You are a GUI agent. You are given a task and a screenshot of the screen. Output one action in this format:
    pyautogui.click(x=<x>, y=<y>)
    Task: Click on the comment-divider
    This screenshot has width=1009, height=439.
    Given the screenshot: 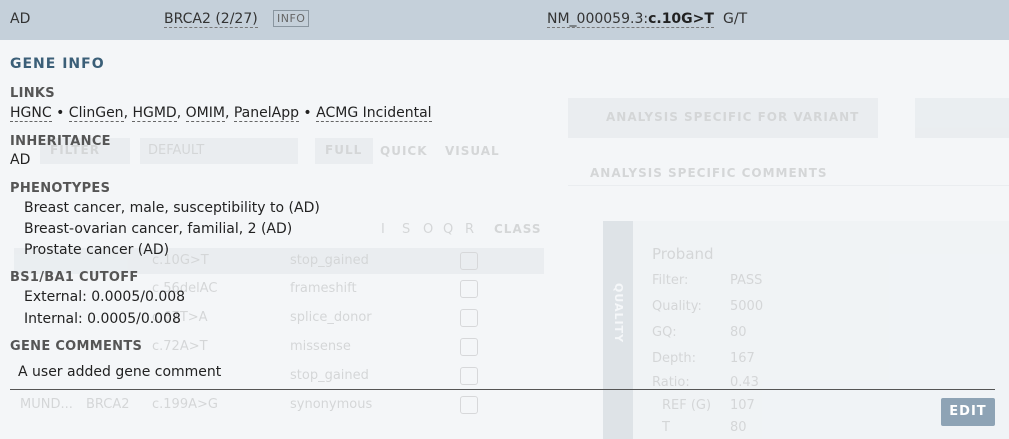 What is the action you would take?
    pyautogui.click(x=502, y=389)
    